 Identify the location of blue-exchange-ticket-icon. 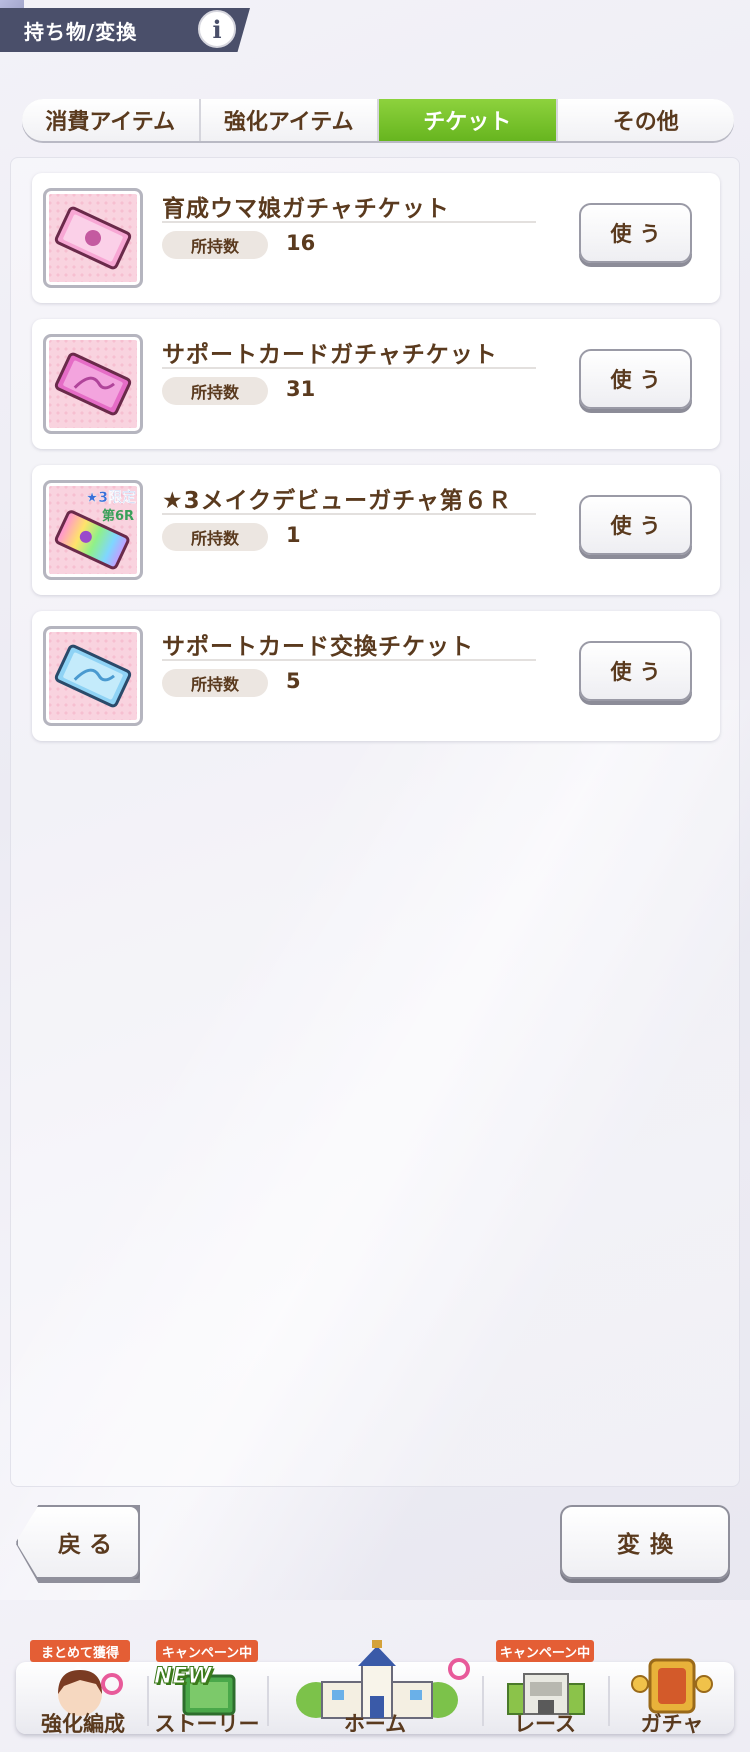
(93, 676).